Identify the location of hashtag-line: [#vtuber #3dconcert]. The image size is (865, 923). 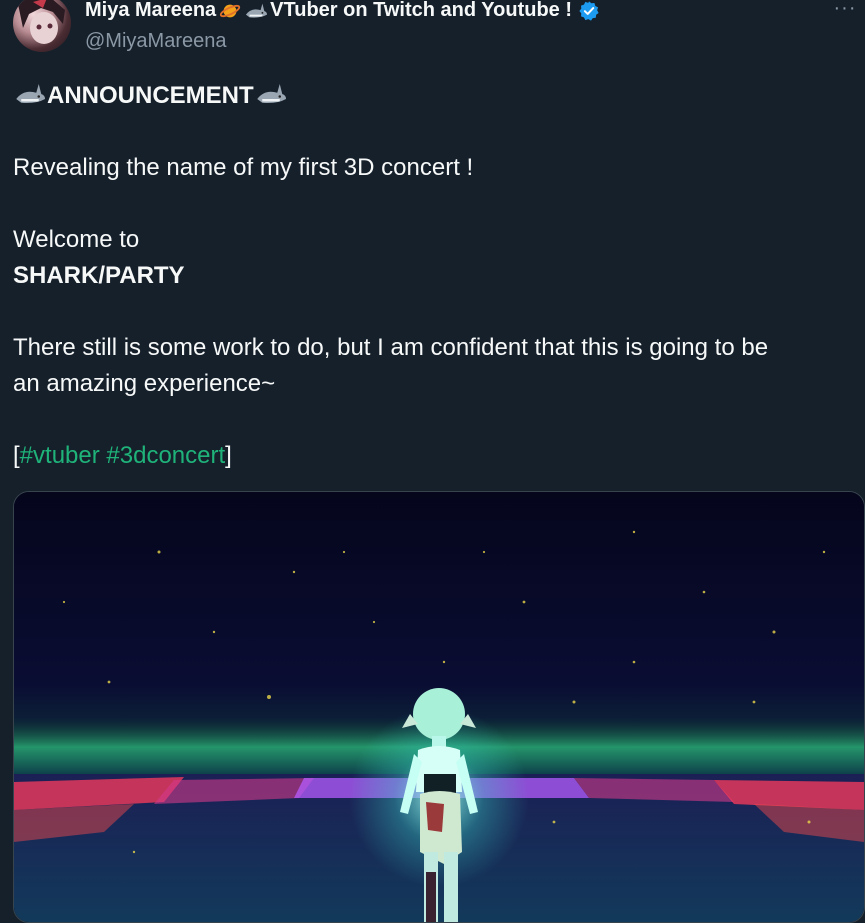
(433, 456).